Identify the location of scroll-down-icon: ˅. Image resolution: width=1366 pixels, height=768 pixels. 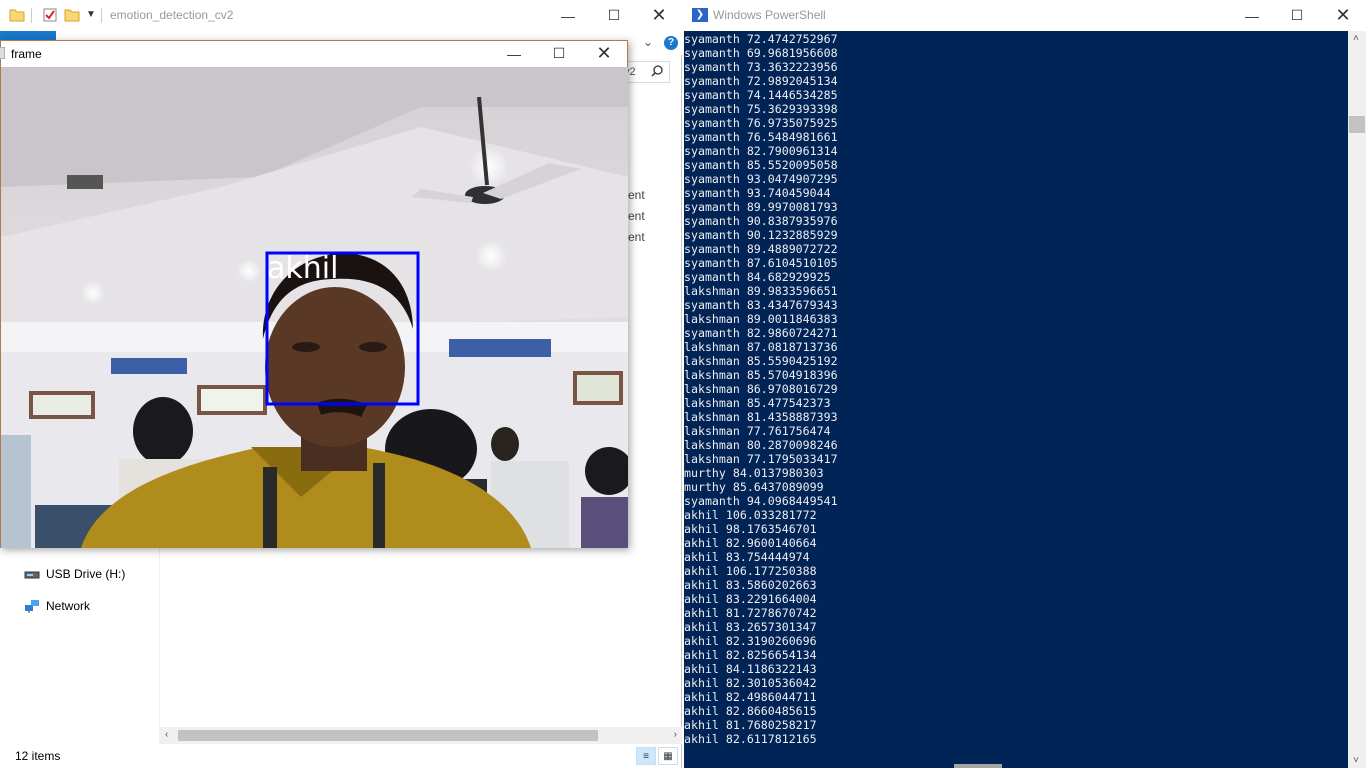
(1356, 760).